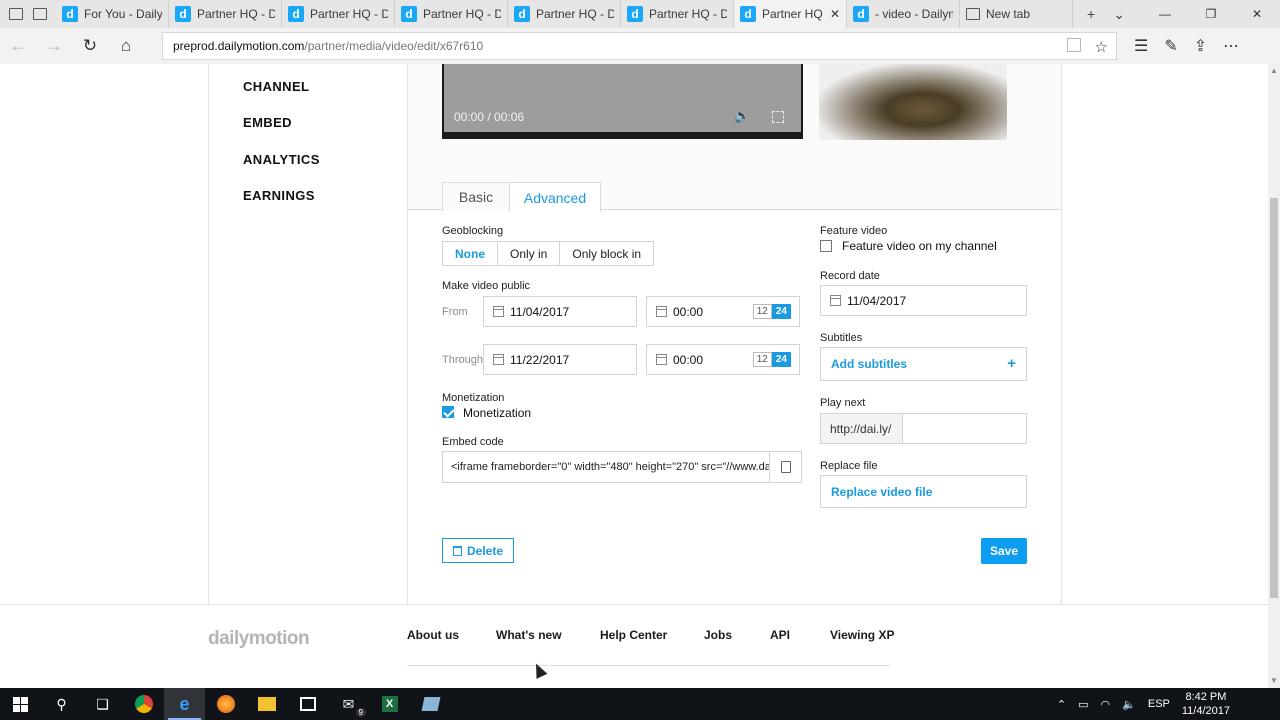 This screenshot has height=720, width=1280. What do you see at coordinates (843, 403) in the screenshot?
I see `play-next-label: Play next` at bounding box center [843, 403].